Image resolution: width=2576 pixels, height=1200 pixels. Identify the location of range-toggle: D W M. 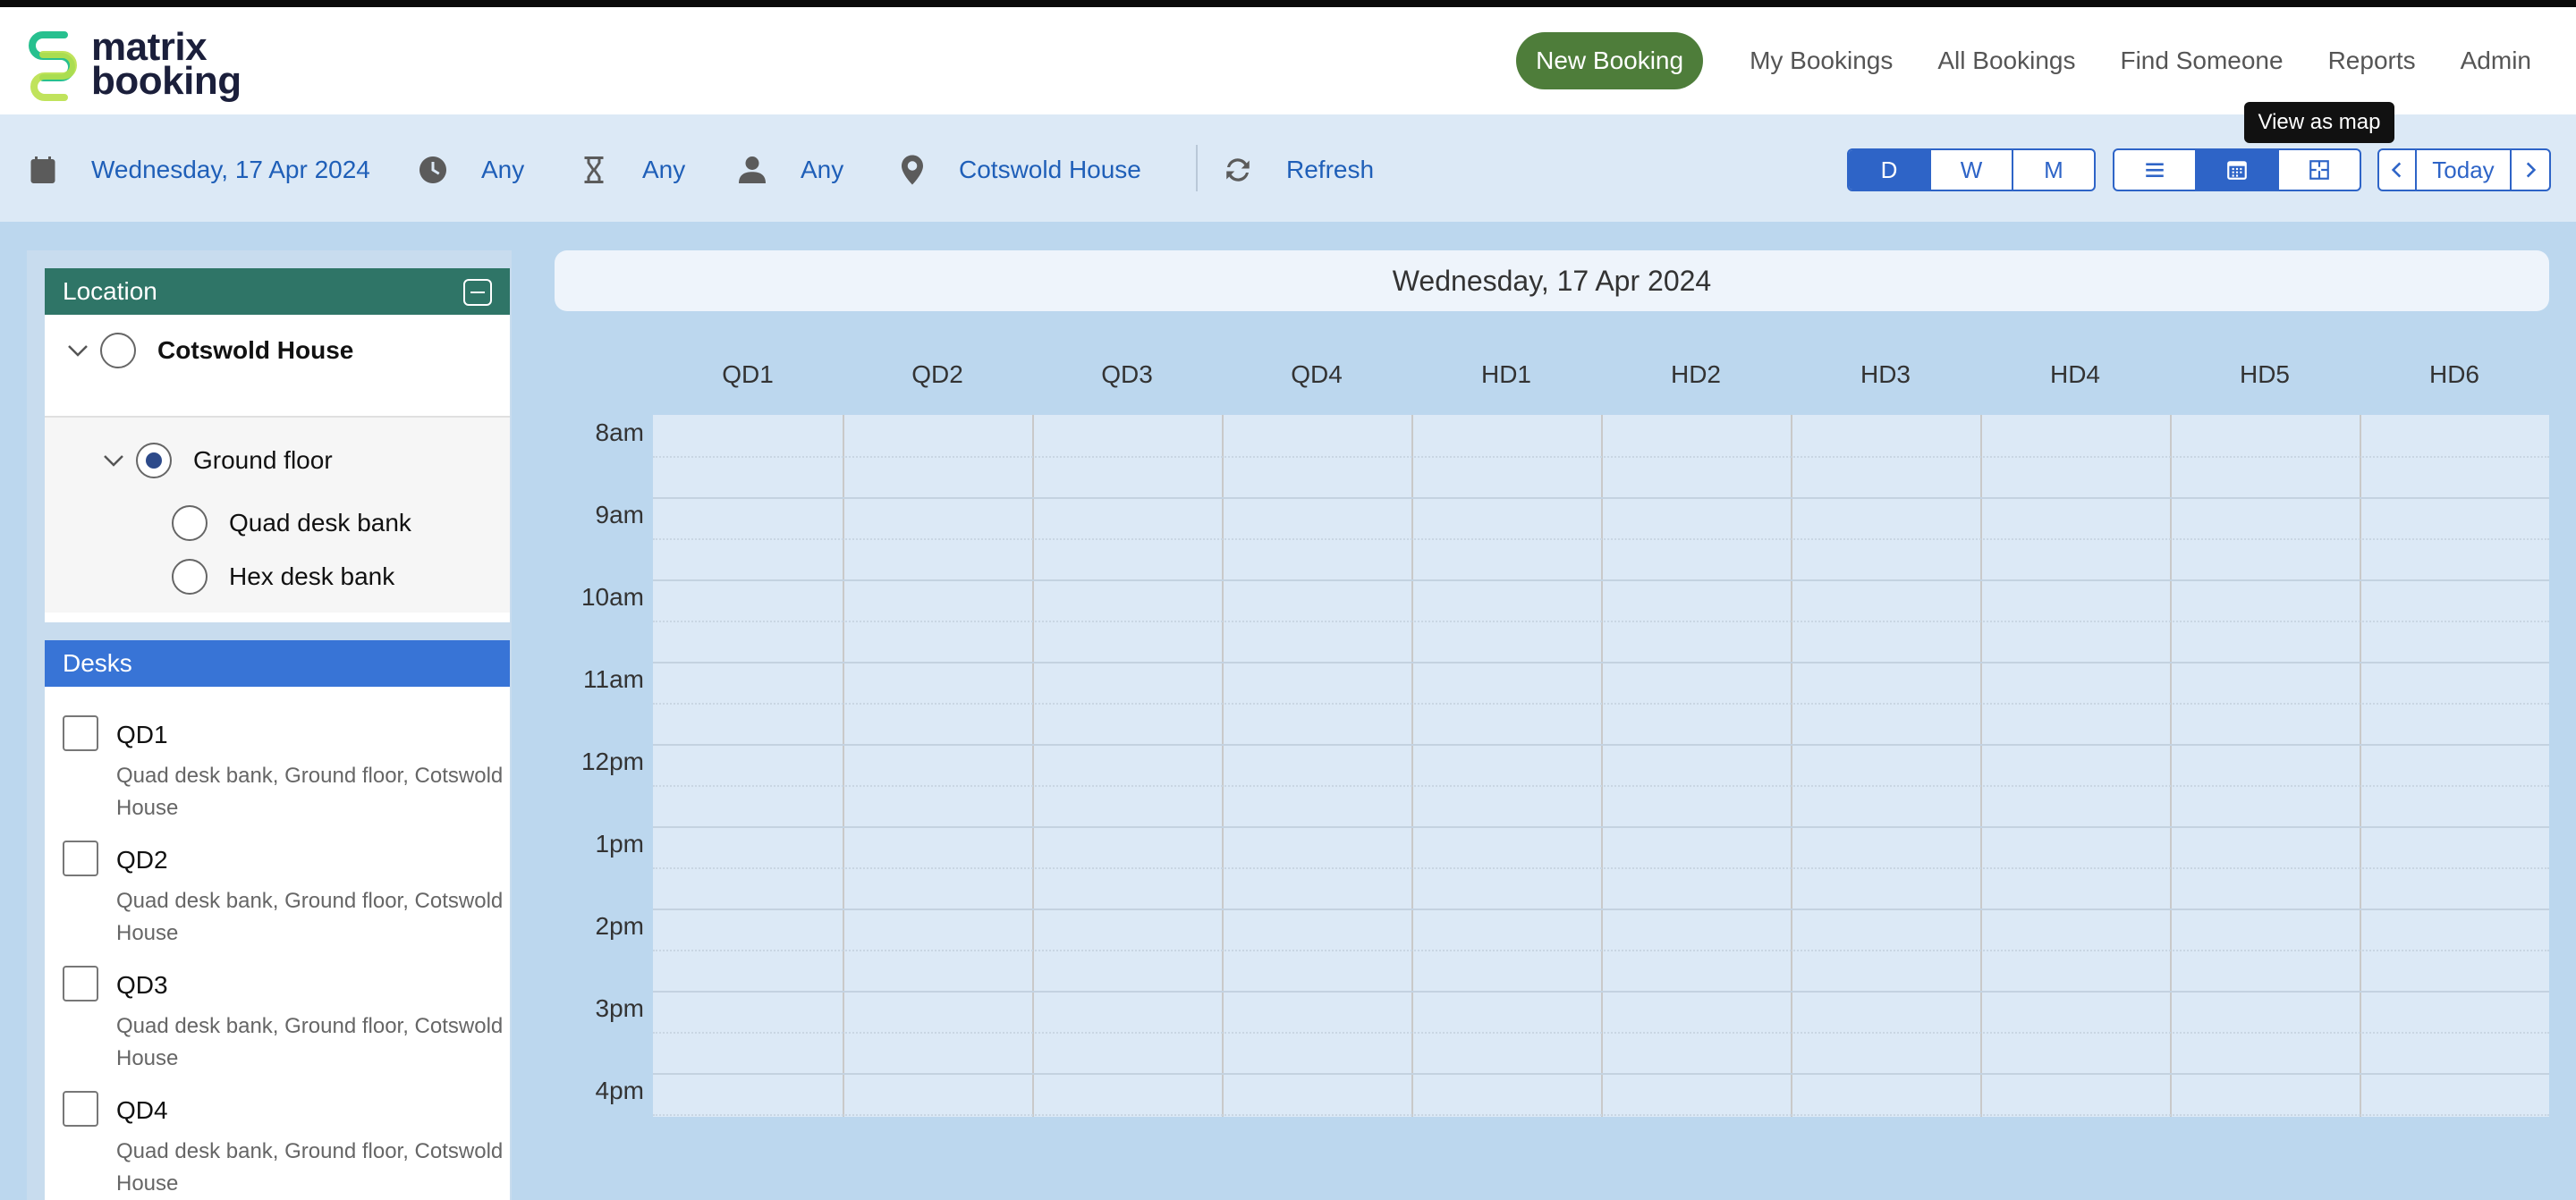
(1971, 169).